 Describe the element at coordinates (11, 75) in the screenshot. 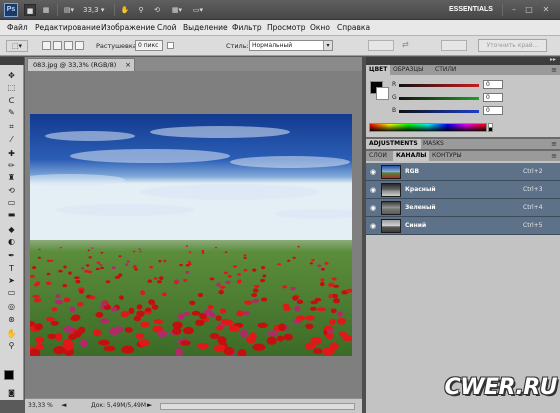

I see `move-tool-icon: ✥` at that location.